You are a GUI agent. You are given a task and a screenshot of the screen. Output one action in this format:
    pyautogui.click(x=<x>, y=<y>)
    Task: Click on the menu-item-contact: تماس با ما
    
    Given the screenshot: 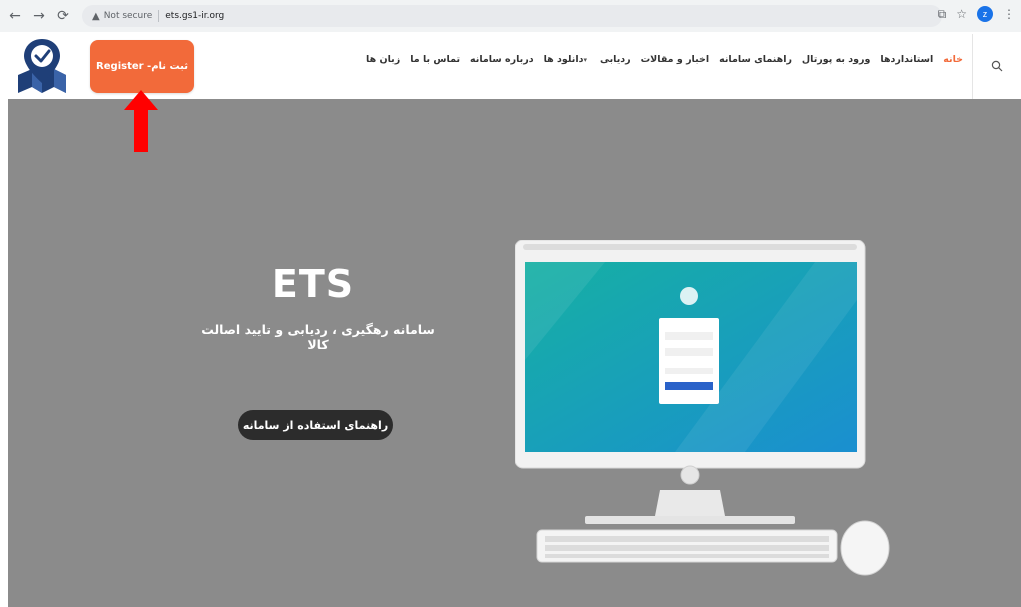 What is the action you would take?
    pyautogui.click(x=435, y=59)
    